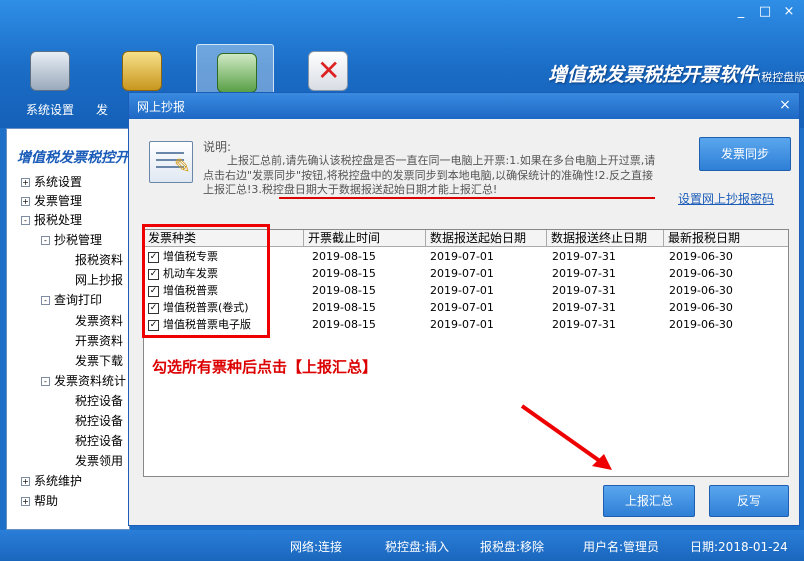 This screenshot has width=804, height=561. Describe the element at coordinates (605, 238) in the screenshot. I see `column-header: 数据报送终止日期` at that location.